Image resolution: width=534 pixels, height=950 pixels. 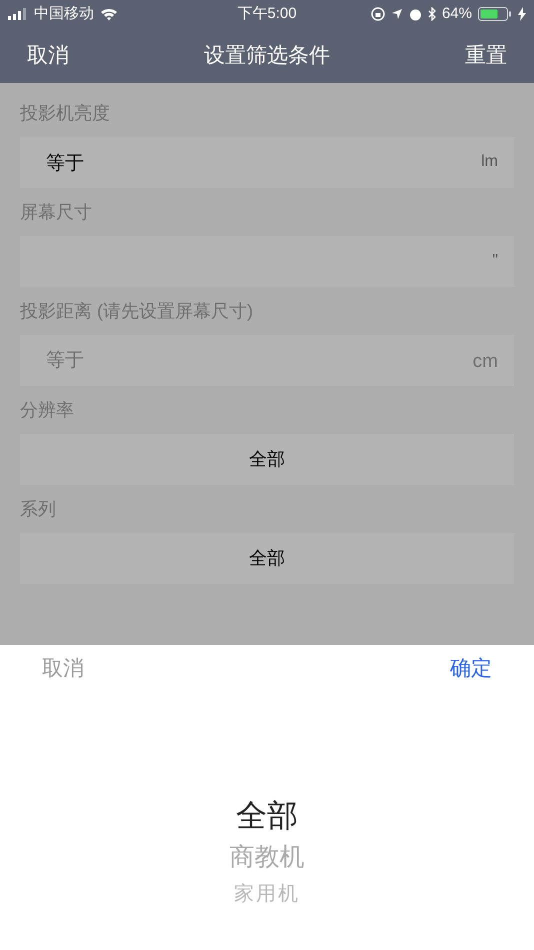 I want to click on confirm-button: 确定, so click(x=471, y=669).